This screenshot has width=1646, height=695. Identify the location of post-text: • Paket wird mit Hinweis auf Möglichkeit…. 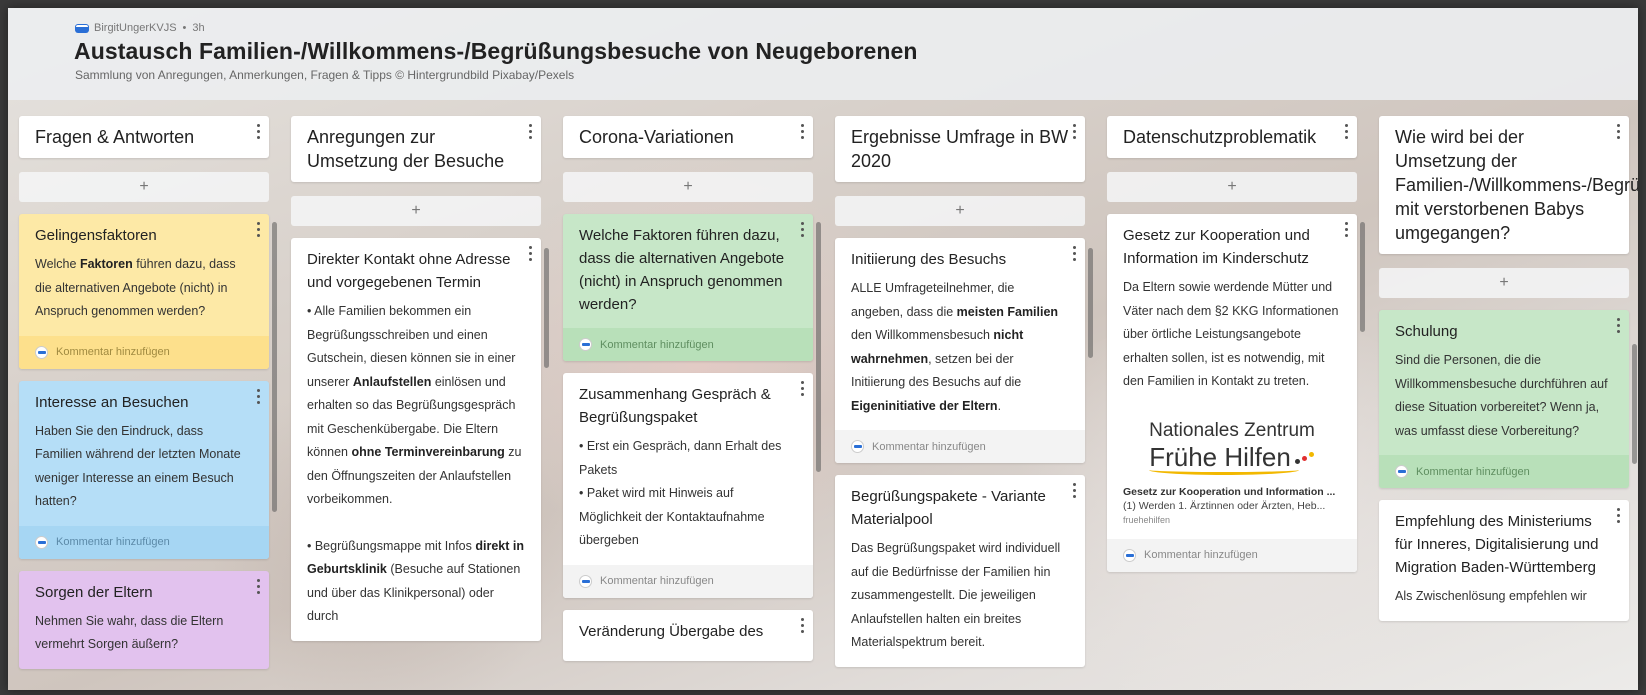
(672, 516).